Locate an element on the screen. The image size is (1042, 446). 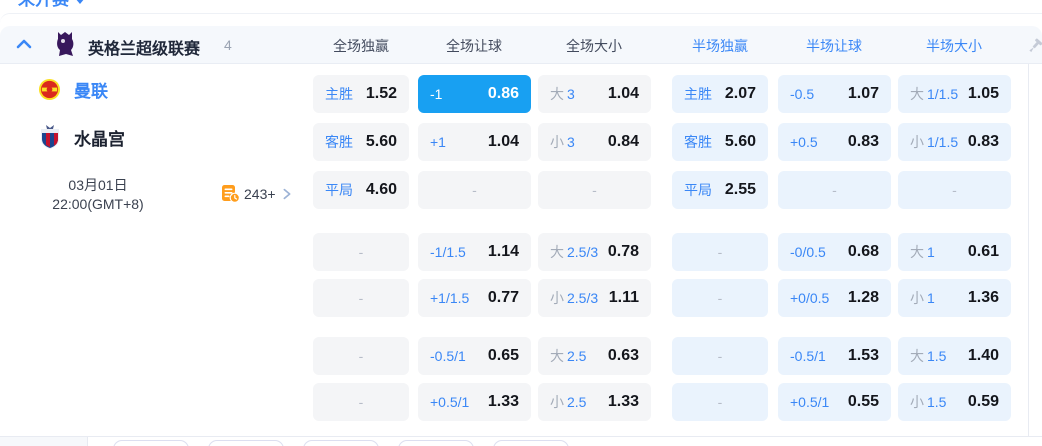
over-under-side: 小 is located at coordinates (557, 298).